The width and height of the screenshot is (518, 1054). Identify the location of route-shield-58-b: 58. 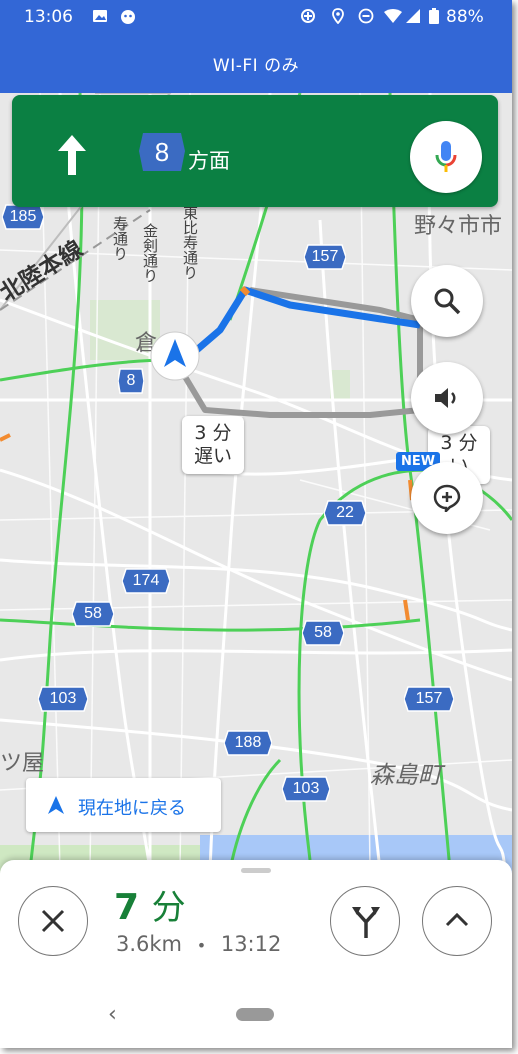
(323, 633).